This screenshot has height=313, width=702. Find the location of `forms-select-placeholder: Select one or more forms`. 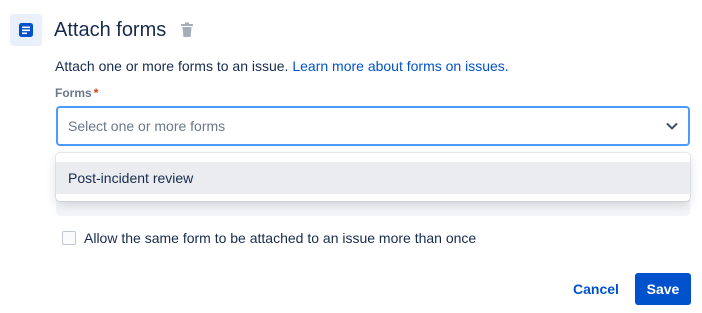

forms-select-placeholder: Select one or more forms is located at coordinates (147, 126).